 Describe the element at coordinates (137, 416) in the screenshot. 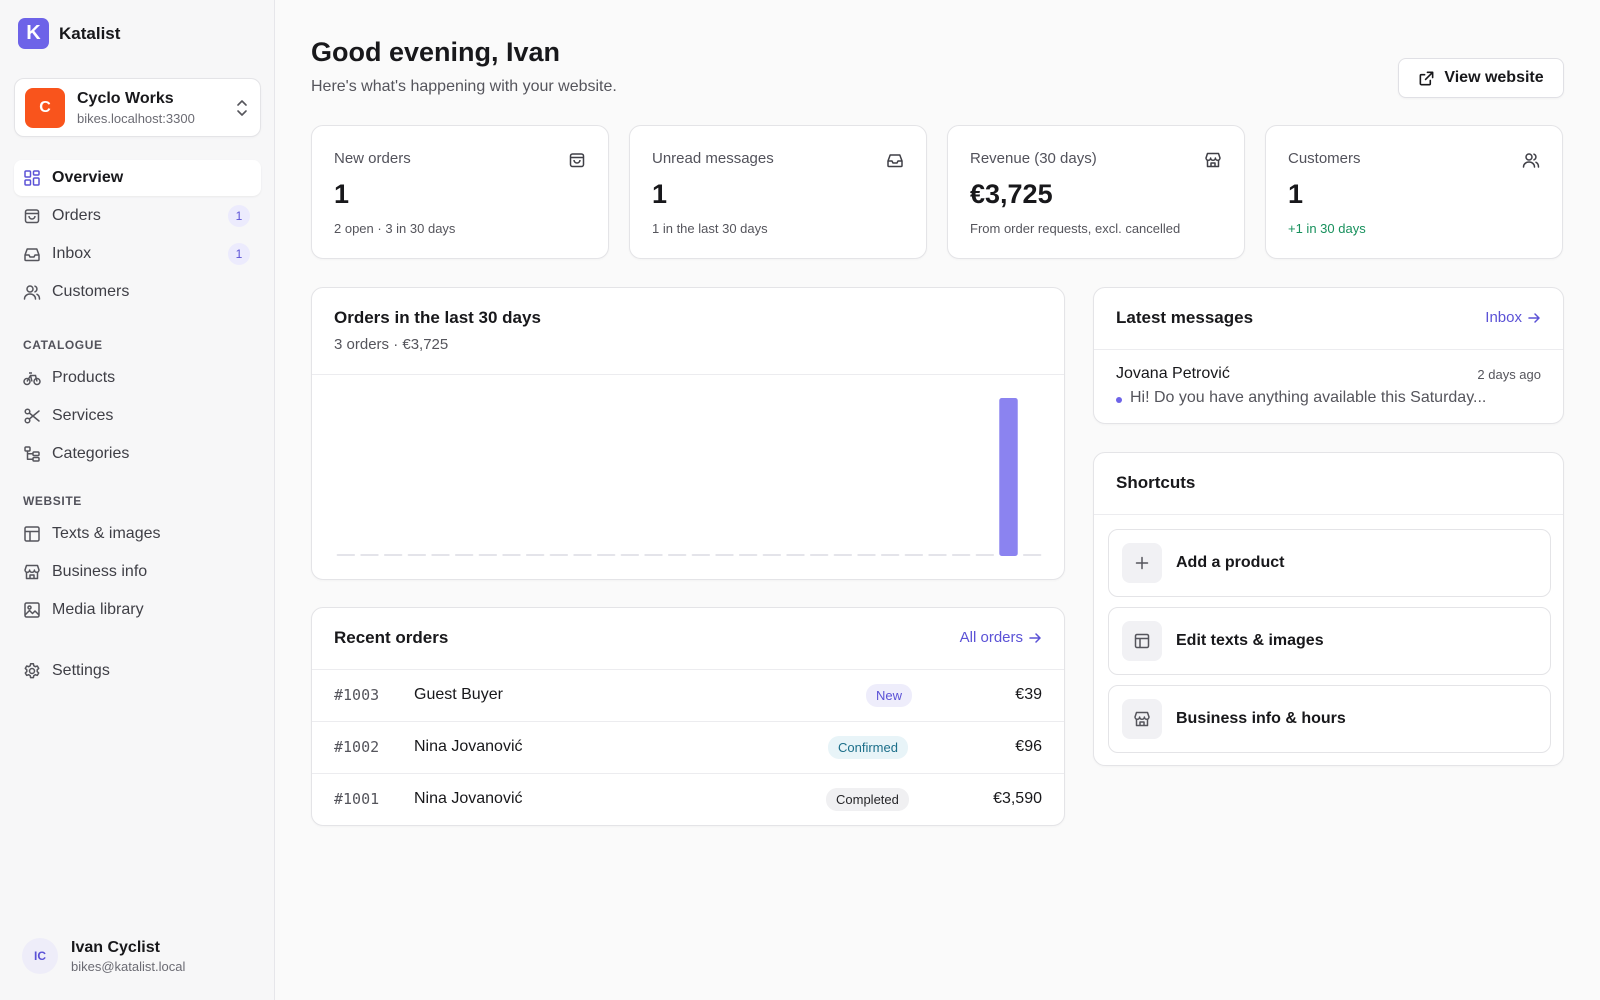

I see `sidebar-item-services: Services` at that location.